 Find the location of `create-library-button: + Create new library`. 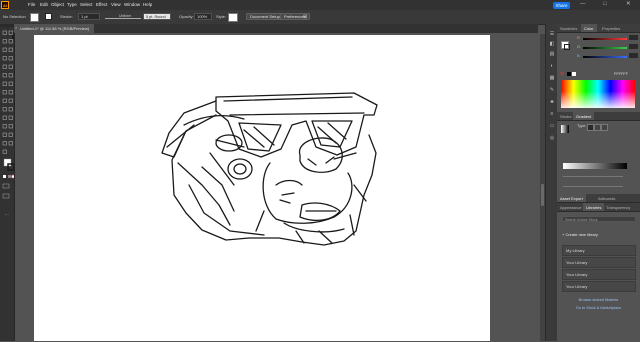

create-library-button: + Create new library is located at coordinates (580, 234).